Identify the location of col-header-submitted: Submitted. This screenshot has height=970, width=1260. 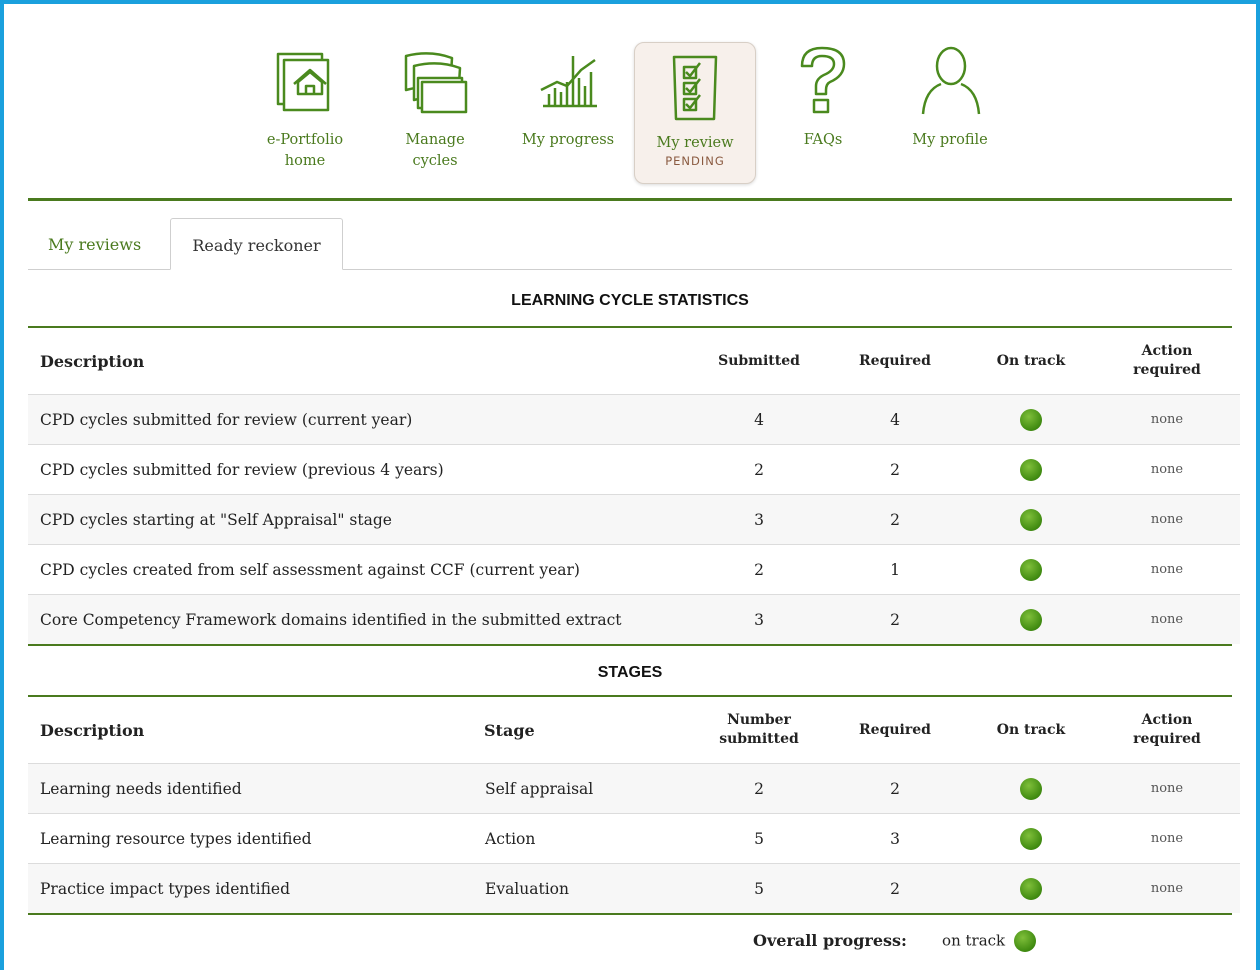
(759, 361).